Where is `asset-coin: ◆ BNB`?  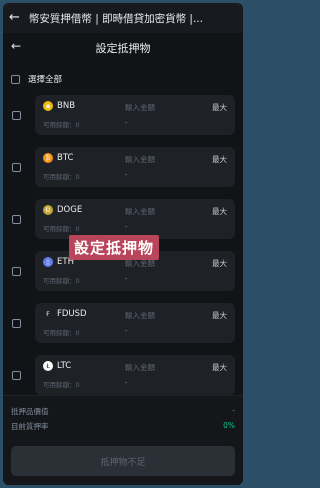 asset-coin: ◆ BNB is located at coordinates (59, 106).